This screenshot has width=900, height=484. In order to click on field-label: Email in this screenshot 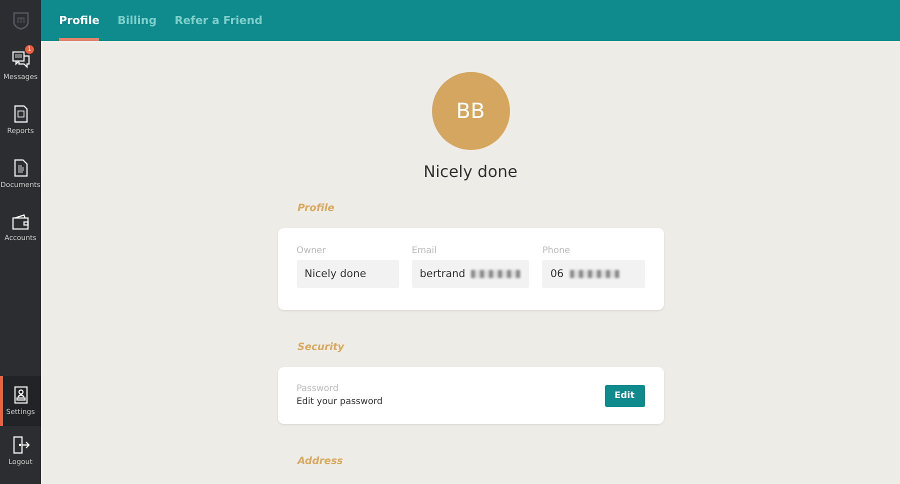, I will do `click(425, 251)`.